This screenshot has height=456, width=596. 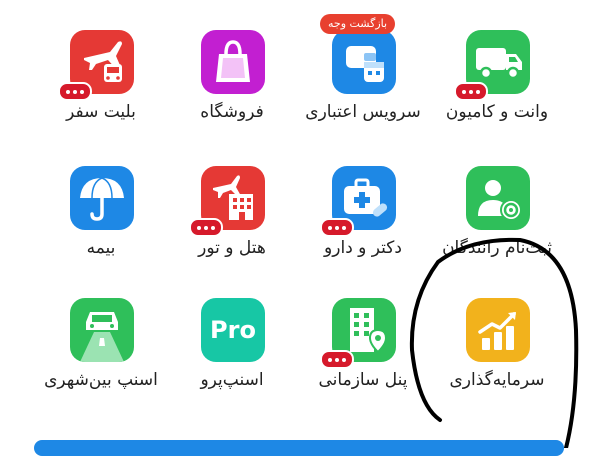 I want to click on service-driver-signup: ثبت‌نام رانندگان, so click(x=497, y=231).